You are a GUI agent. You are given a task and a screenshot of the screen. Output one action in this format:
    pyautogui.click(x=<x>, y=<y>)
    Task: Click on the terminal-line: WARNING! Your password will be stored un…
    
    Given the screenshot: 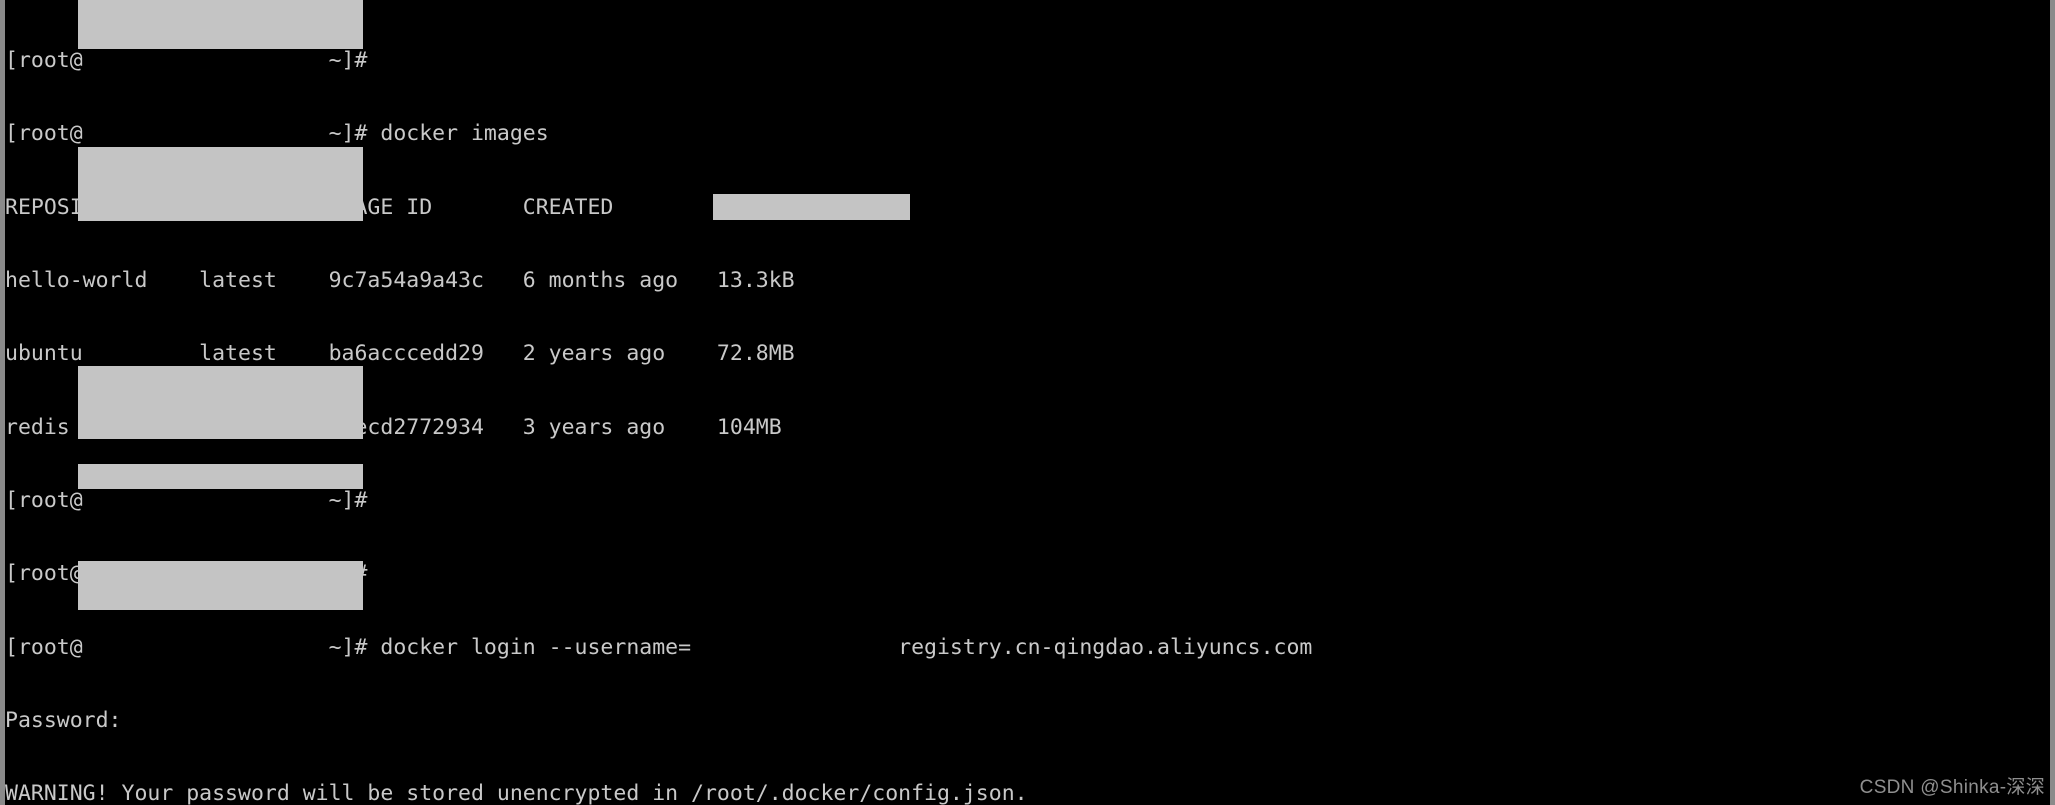 What is the action you would take?
    pyautogui.click(x=516, y=793)
    